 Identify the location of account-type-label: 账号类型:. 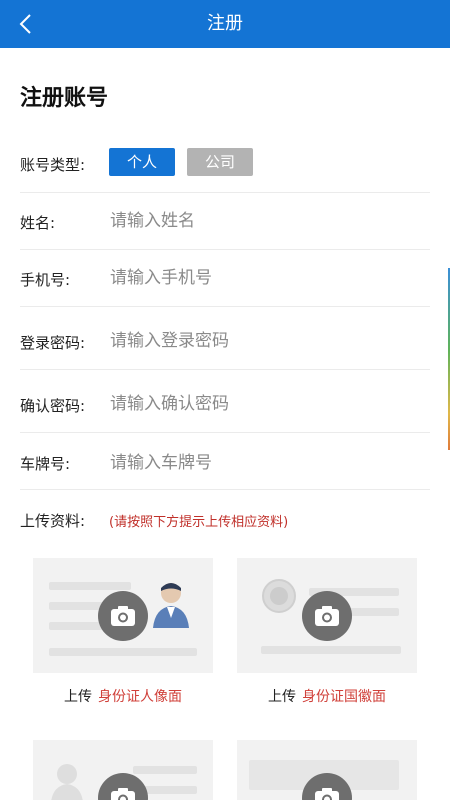
(53, 165).